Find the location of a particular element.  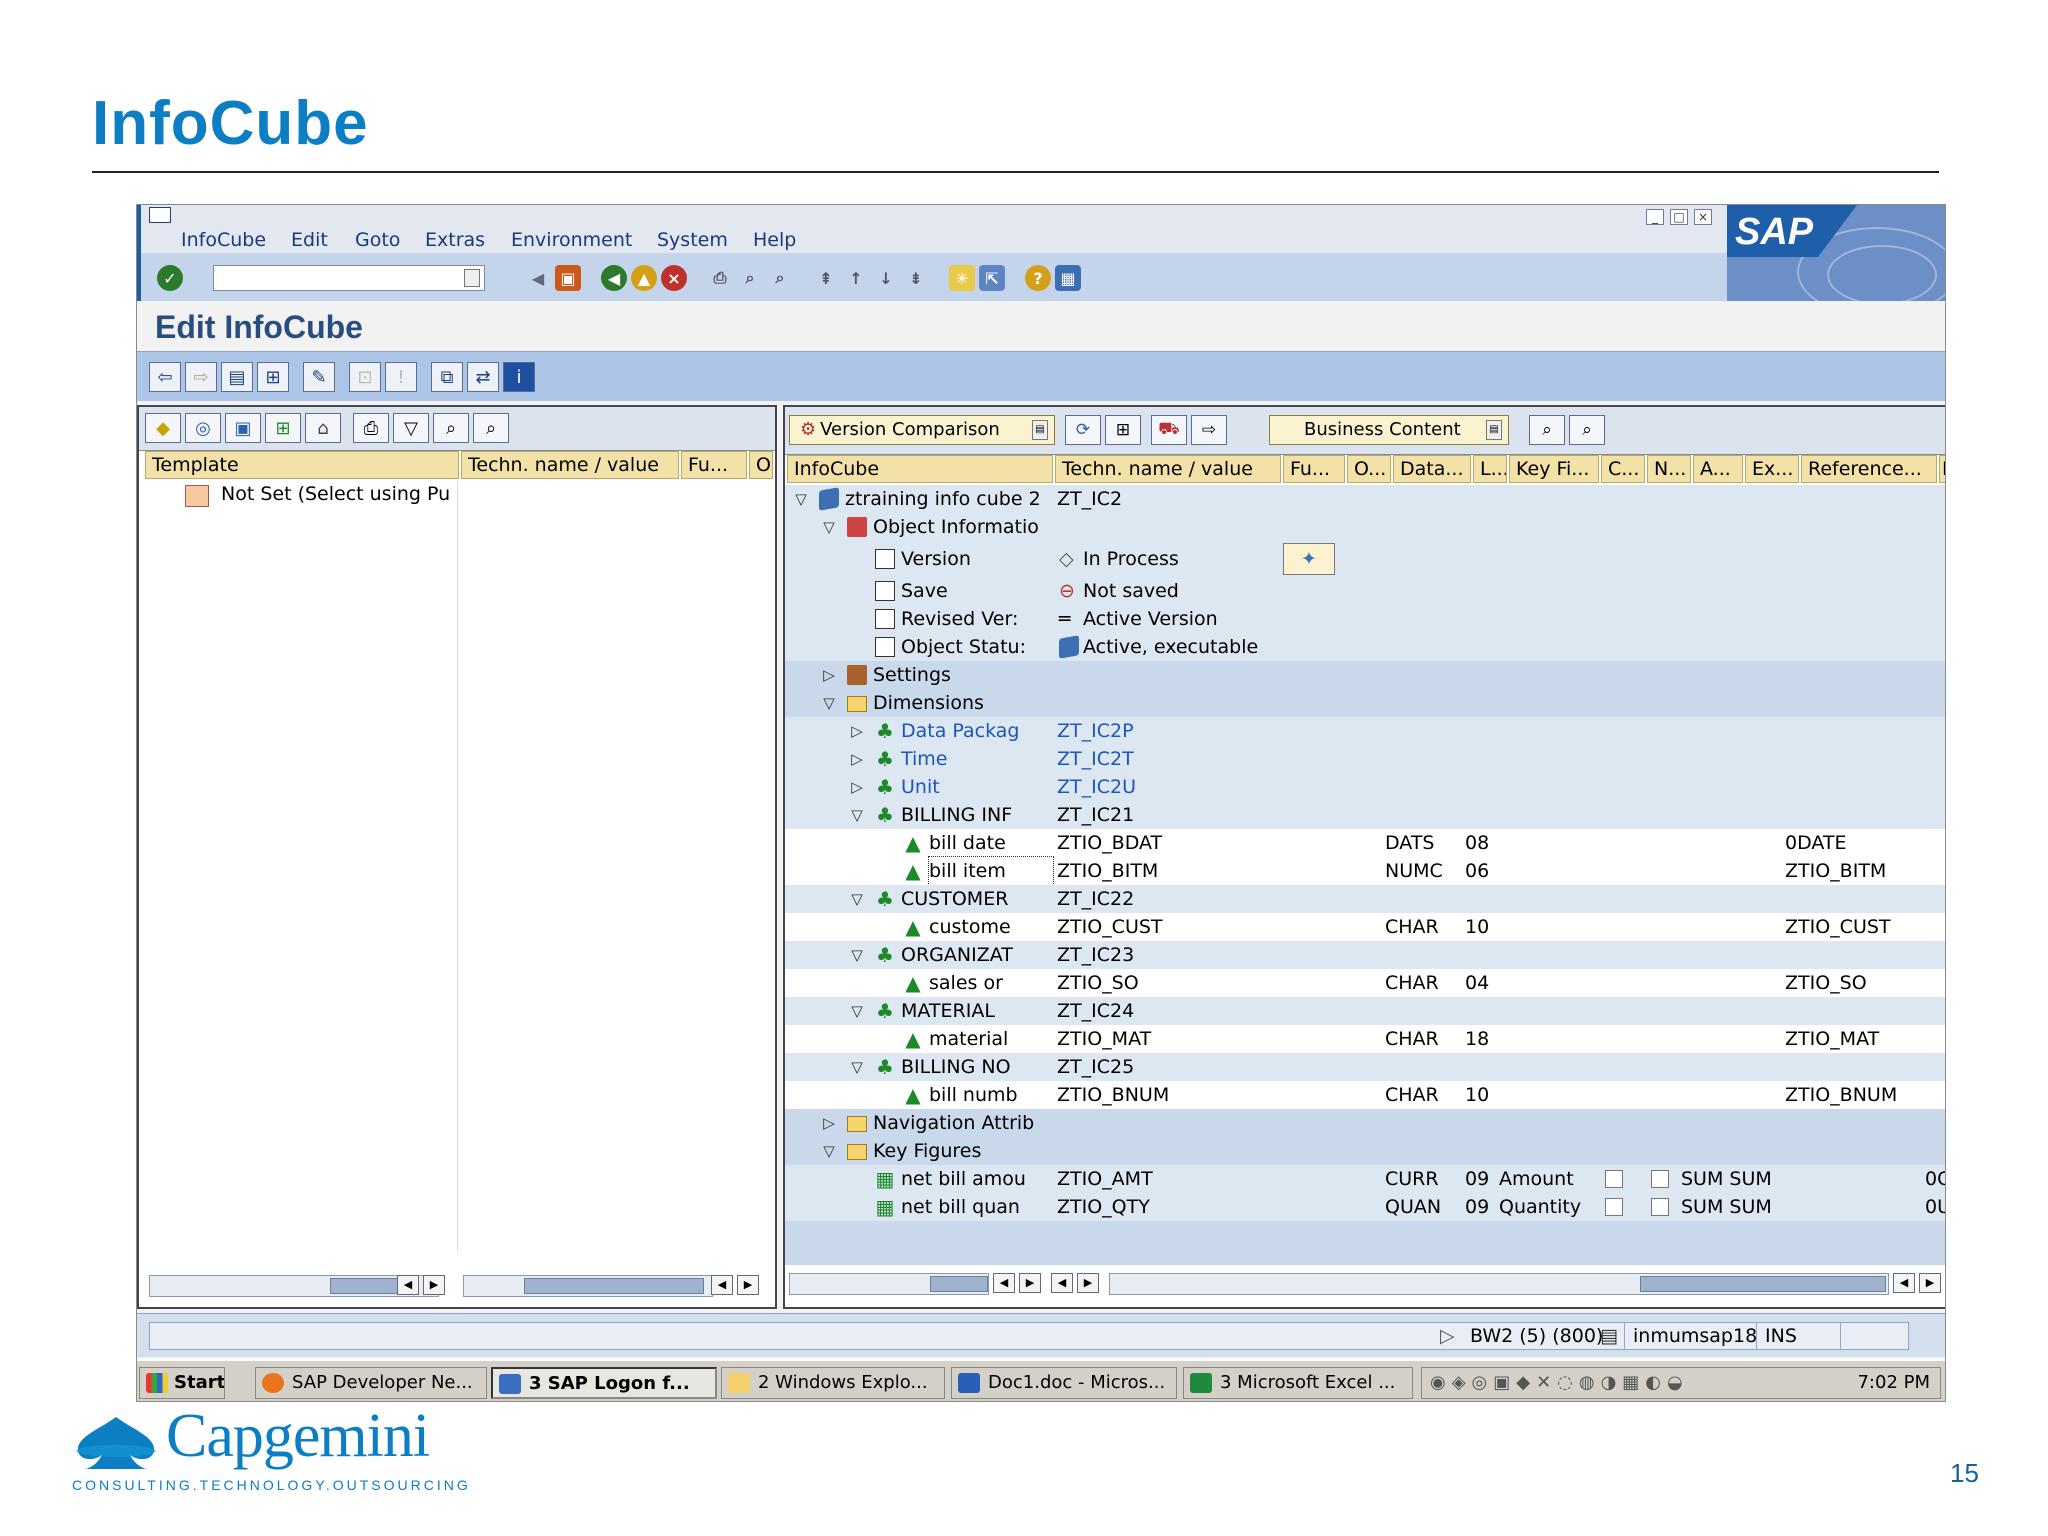

find-template-icon: ⌕ is located at coordinates (451, 428).